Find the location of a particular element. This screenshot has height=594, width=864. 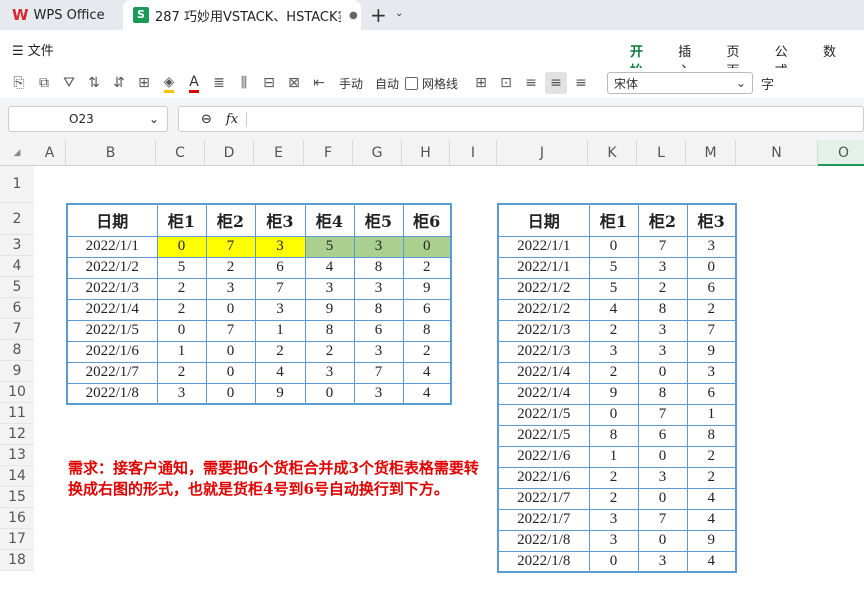

column-header-l: L is located at coordinates (661, 153).